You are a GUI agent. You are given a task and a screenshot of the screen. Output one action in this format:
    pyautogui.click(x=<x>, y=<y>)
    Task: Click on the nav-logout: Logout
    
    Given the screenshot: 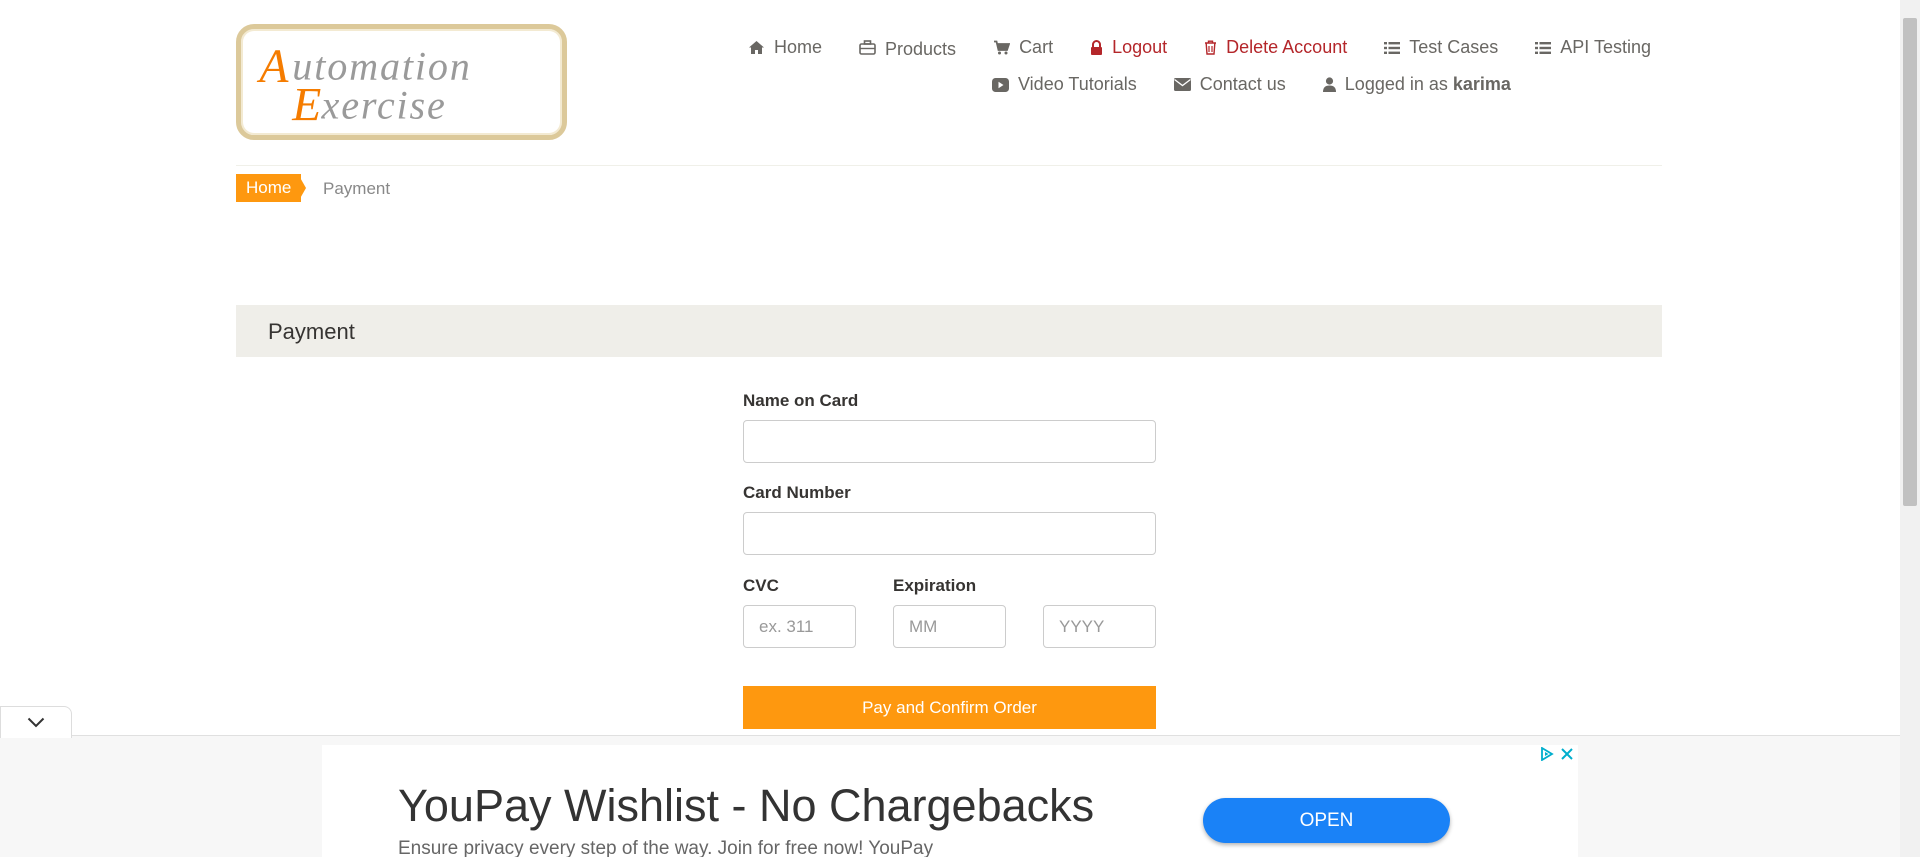 What is the action you would take?
    pyautogui.click(x=1128, y=47)
    